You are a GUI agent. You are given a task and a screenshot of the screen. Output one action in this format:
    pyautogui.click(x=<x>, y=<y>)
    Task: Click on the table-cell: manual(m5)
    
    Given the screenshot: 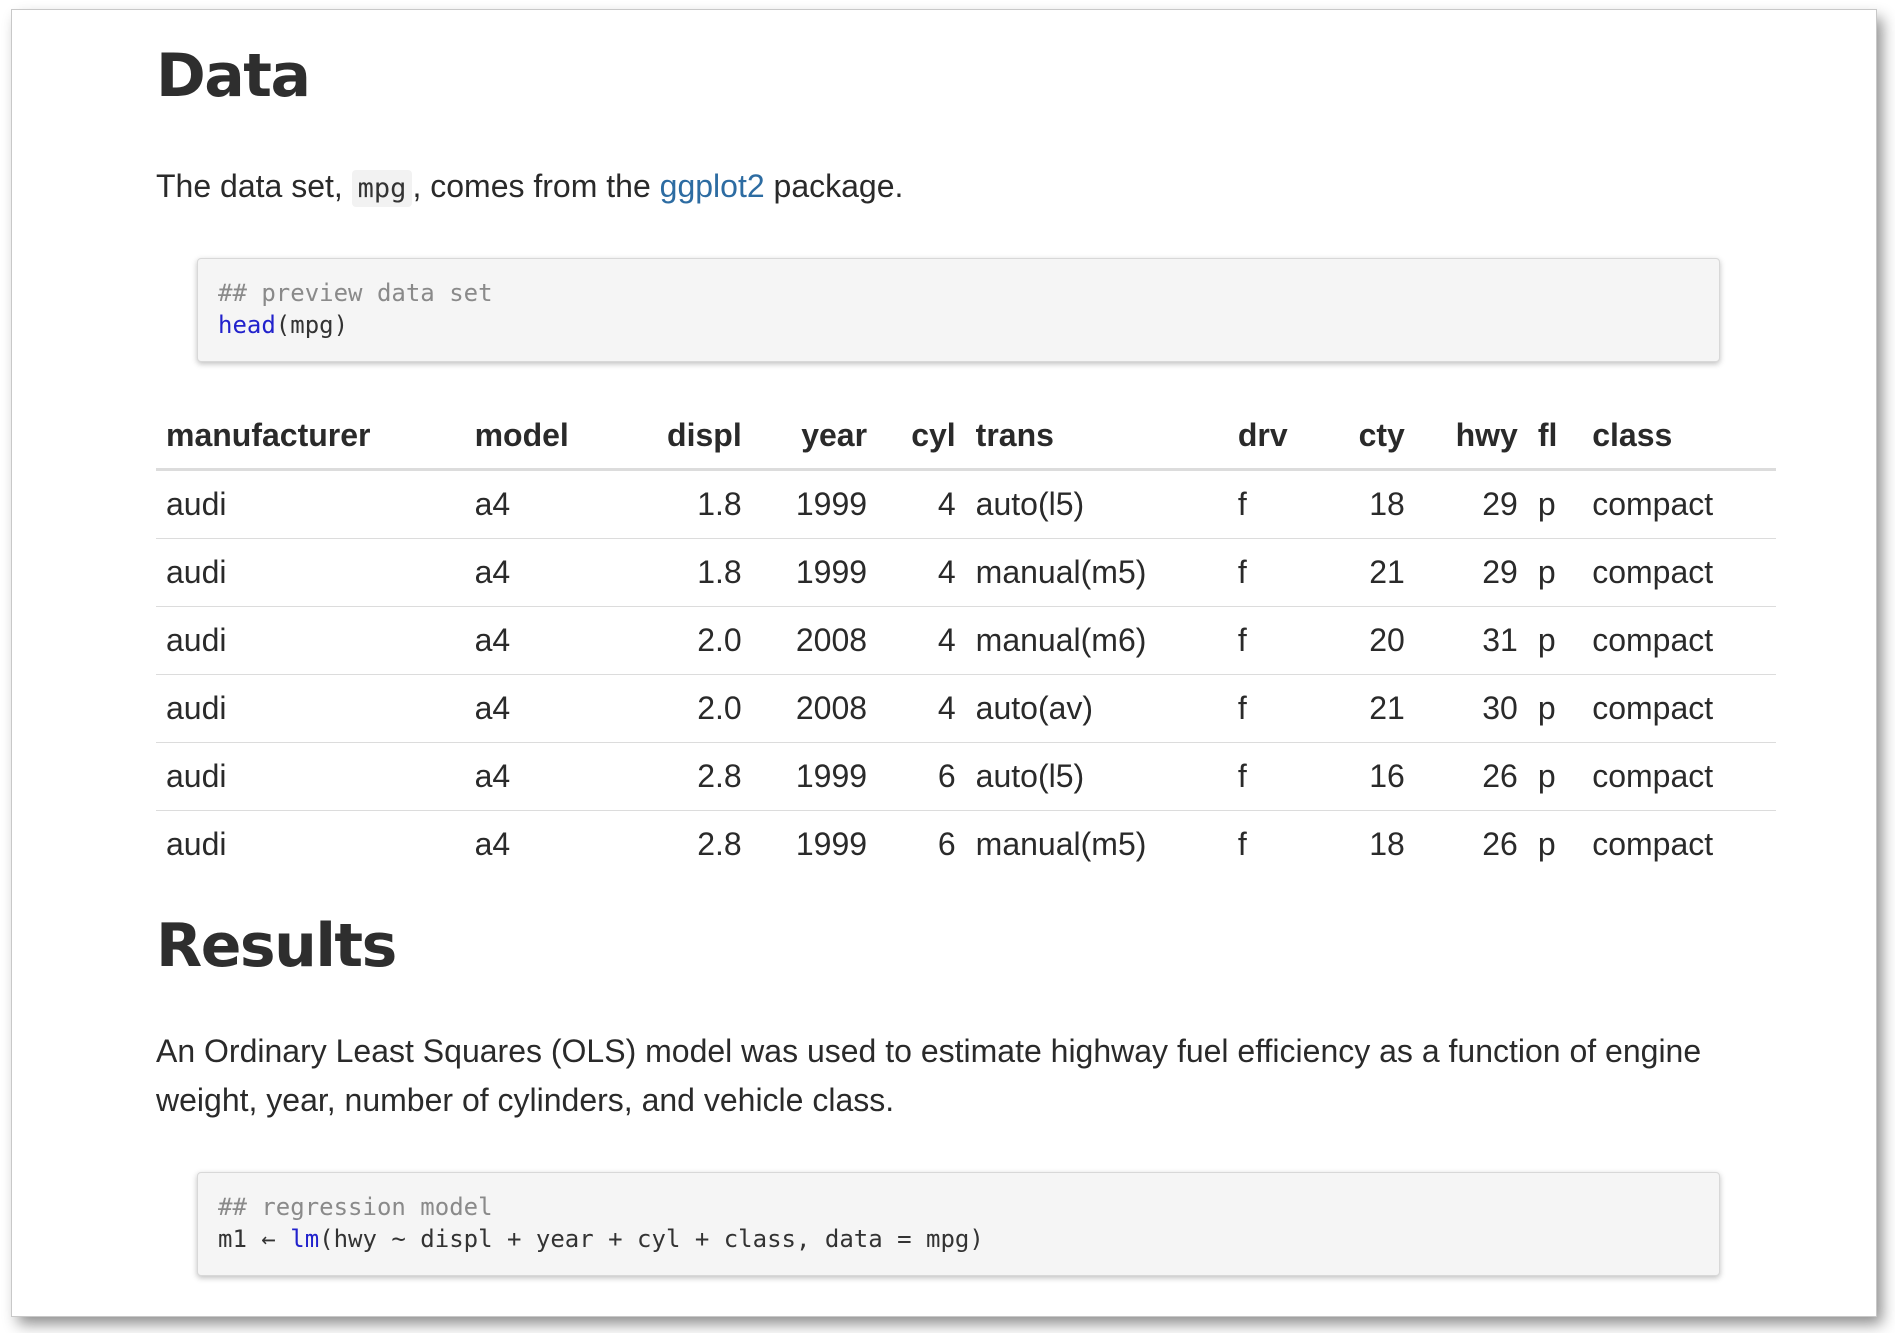 What is the action you would take?
    pyautogui.click(x=1061, y=844)
    